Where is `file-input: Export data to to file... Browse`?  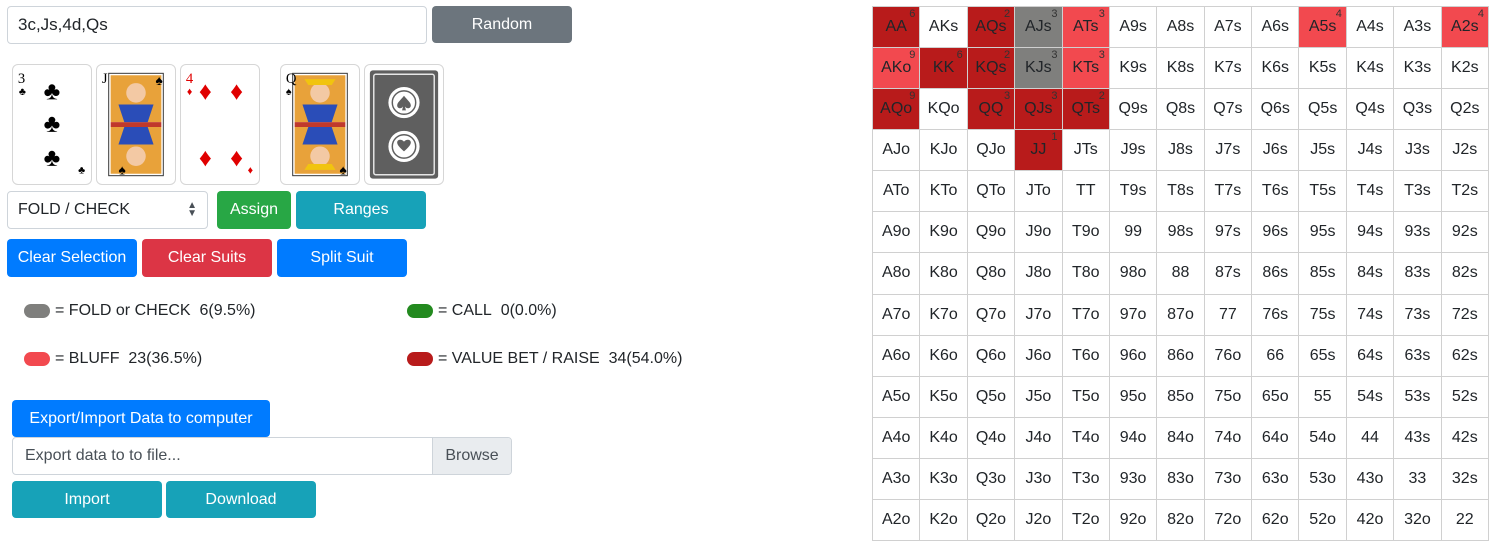
file-input: Export data to to file... Browse is located at coordinates (262, 456).